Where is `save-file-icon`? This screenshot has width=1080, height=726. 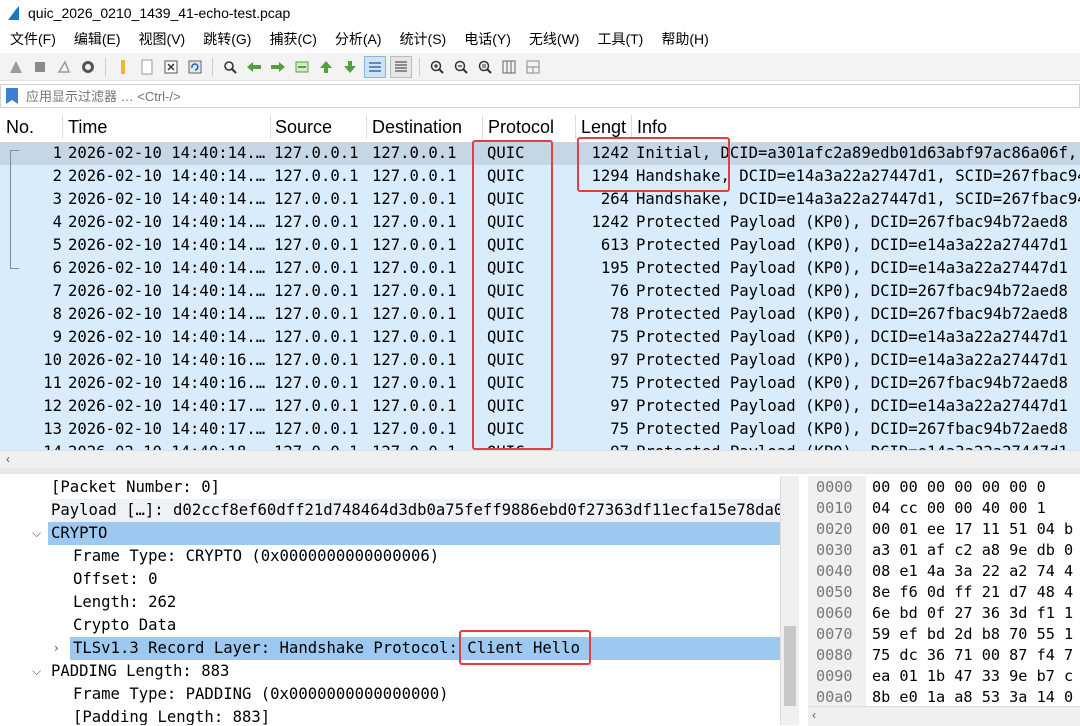
save-file-icon is located at coordinates (147, 67).